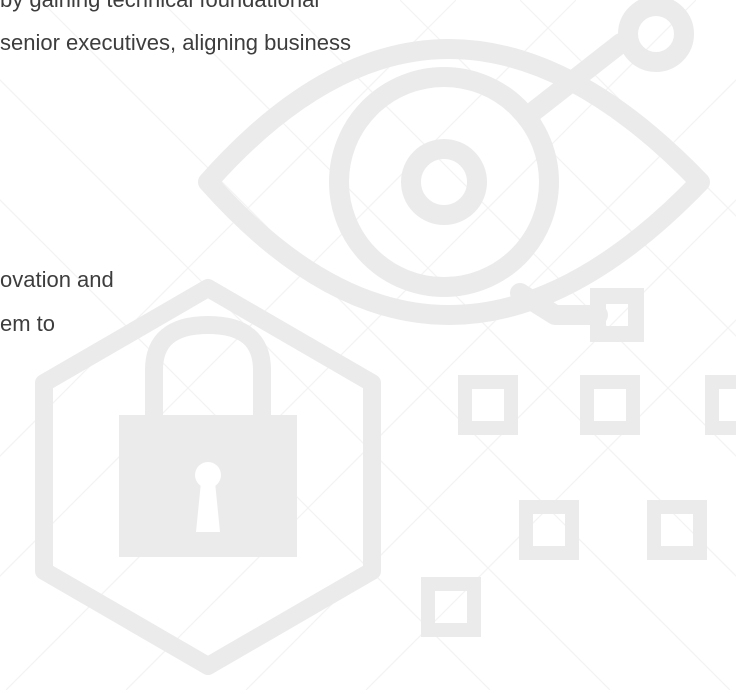  Describe the element at coordinates (617, 315) in the screenshot. I see `connector-square` at that location.